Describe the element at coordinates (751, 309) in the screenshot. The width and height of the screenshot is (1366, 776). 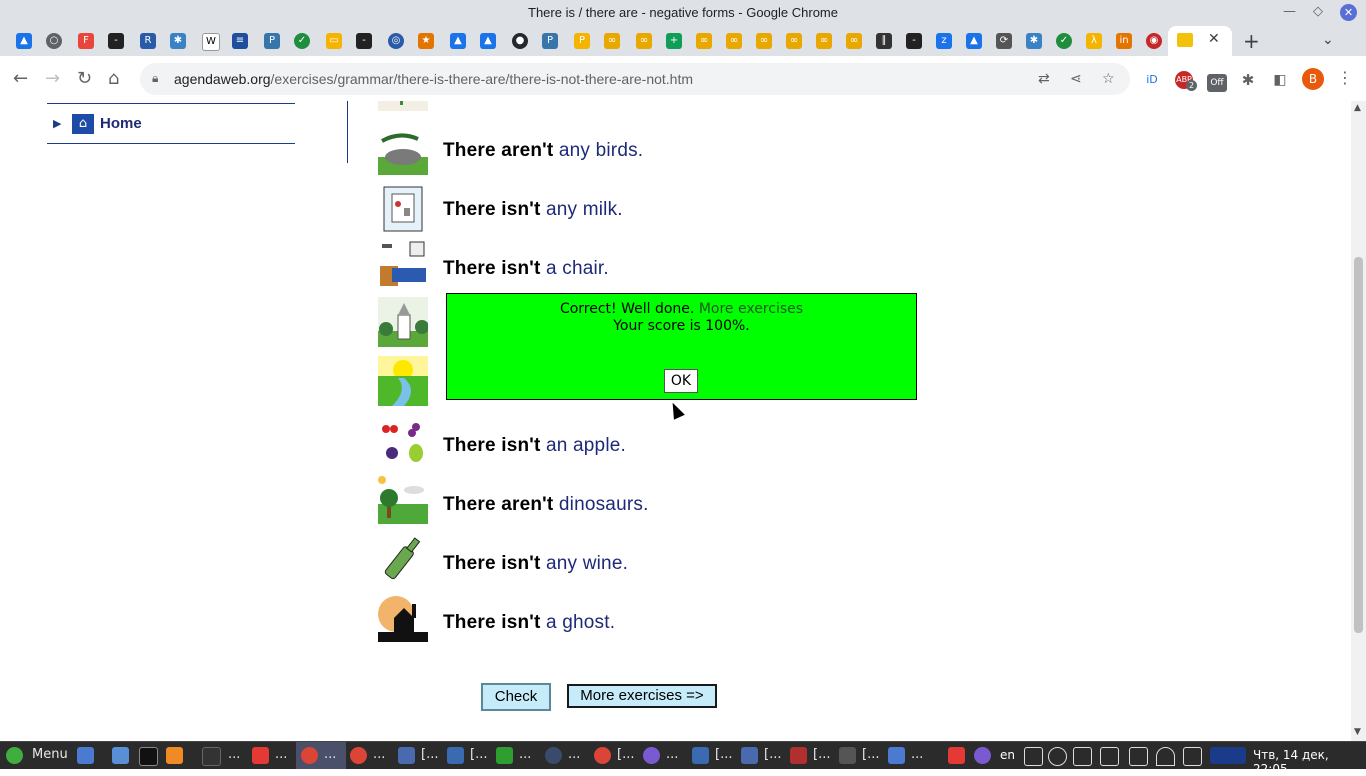
I see `more-exercises-link: More exercises` at that location.